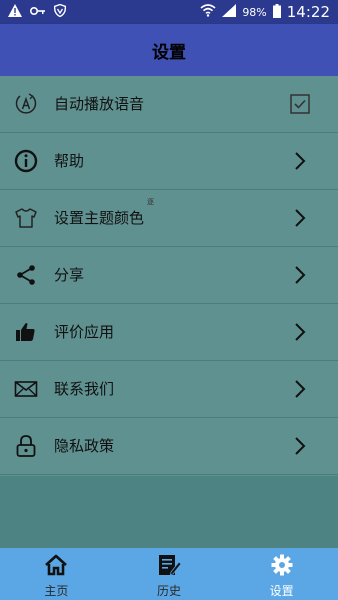 The image size is (338, 600). What do you see at coordinates (169, 218) in the screenshot?
I see `setting-theme-color: 设置主题颜色 逐` at bounding box center [169, 218].